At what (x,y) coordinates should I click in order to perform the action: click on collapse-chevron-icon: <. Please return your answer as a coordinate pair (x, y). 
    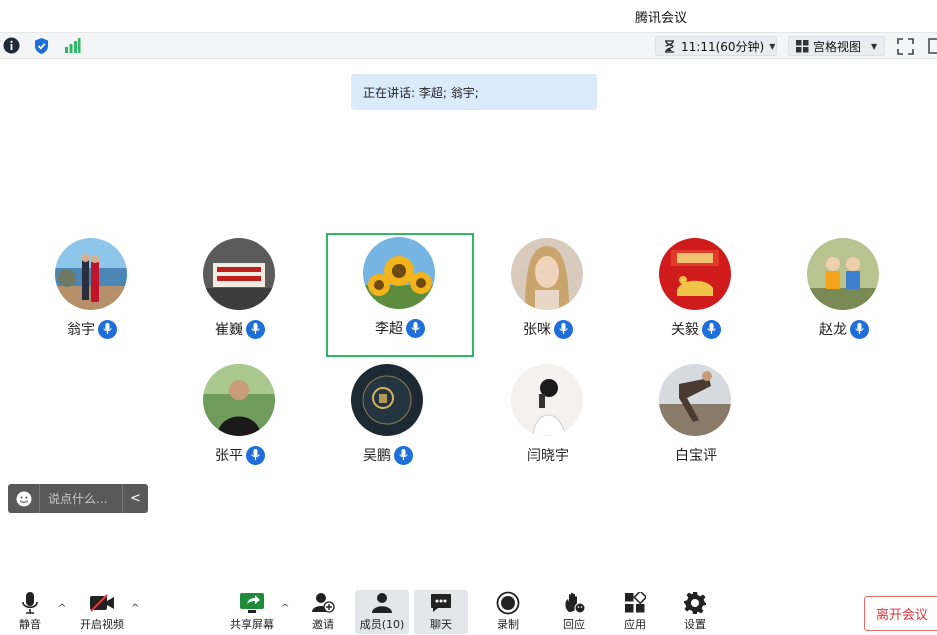
    Looking at the image, I should click on (135, 498).